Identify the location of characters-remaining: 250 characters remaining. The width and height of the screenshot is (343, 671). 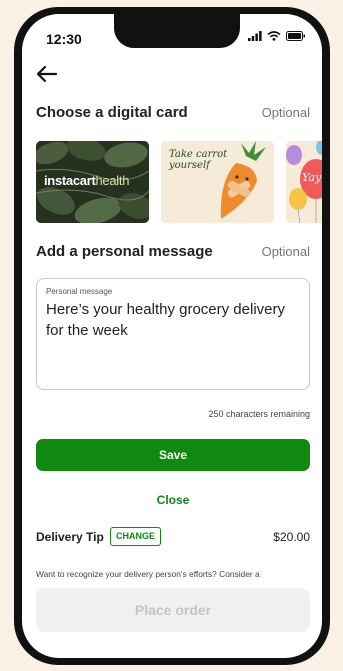
(259, 414).